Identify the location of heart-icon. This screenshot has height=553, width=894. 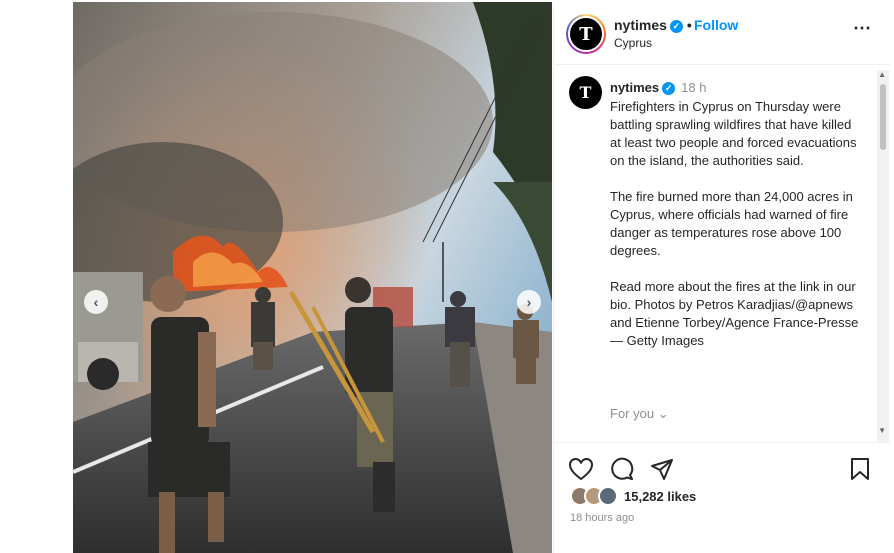
(581, 471).